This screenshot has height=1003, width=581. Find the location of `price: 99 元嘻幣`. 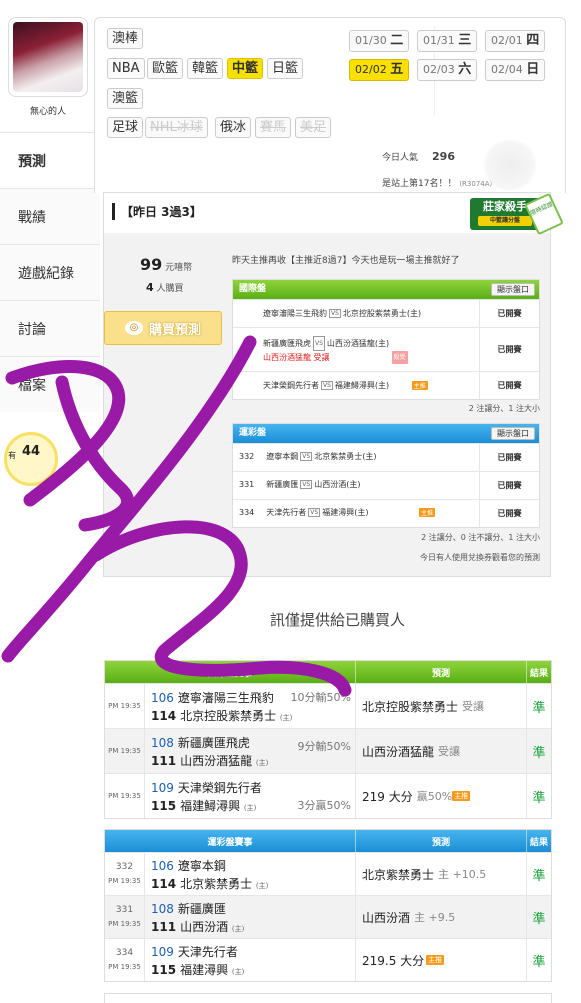

price: 99 元嘻幣 is located at coordinates (166, 264).